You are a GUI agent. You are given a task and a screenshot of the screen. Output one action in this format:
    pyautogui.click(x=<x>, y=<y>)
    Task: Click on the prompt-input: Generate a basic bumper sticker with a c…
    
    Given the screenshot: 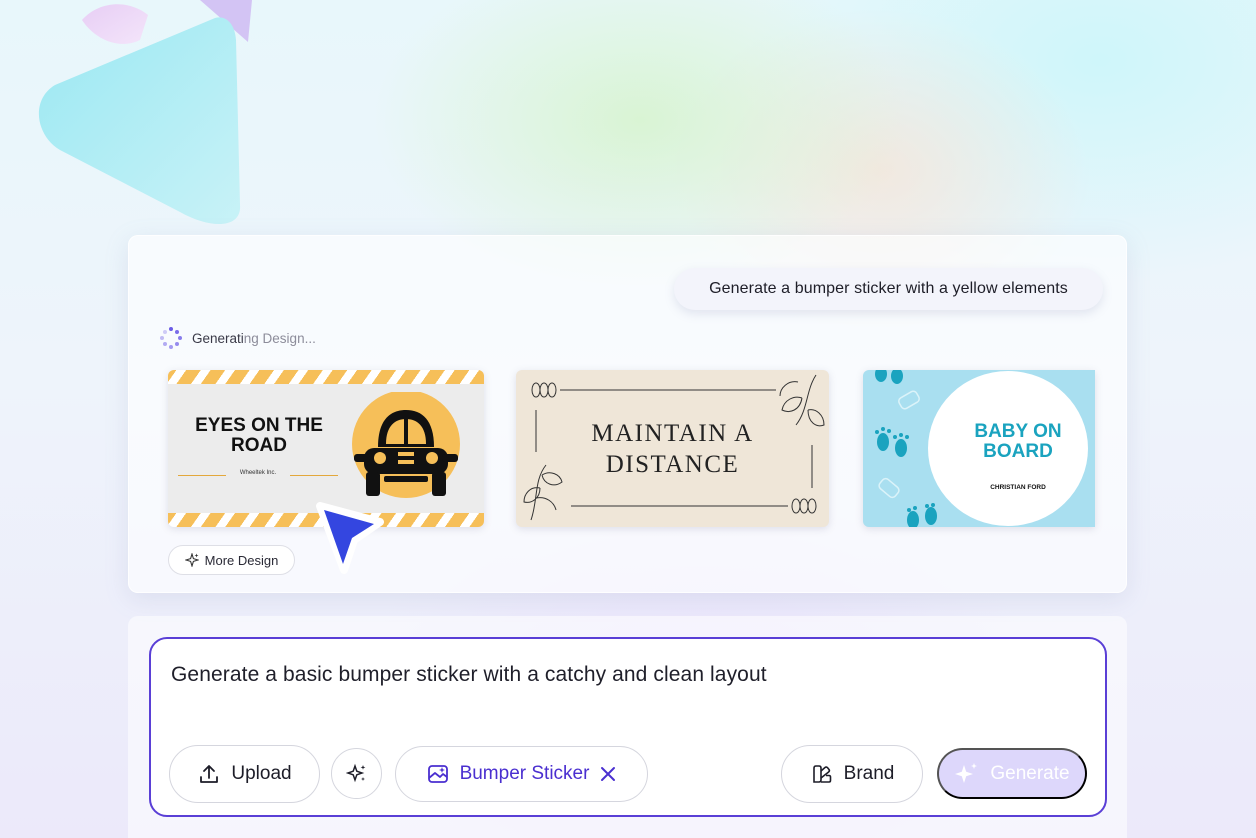 What is the action you would take?
    pyautogui.click(x=469, y=675)
    